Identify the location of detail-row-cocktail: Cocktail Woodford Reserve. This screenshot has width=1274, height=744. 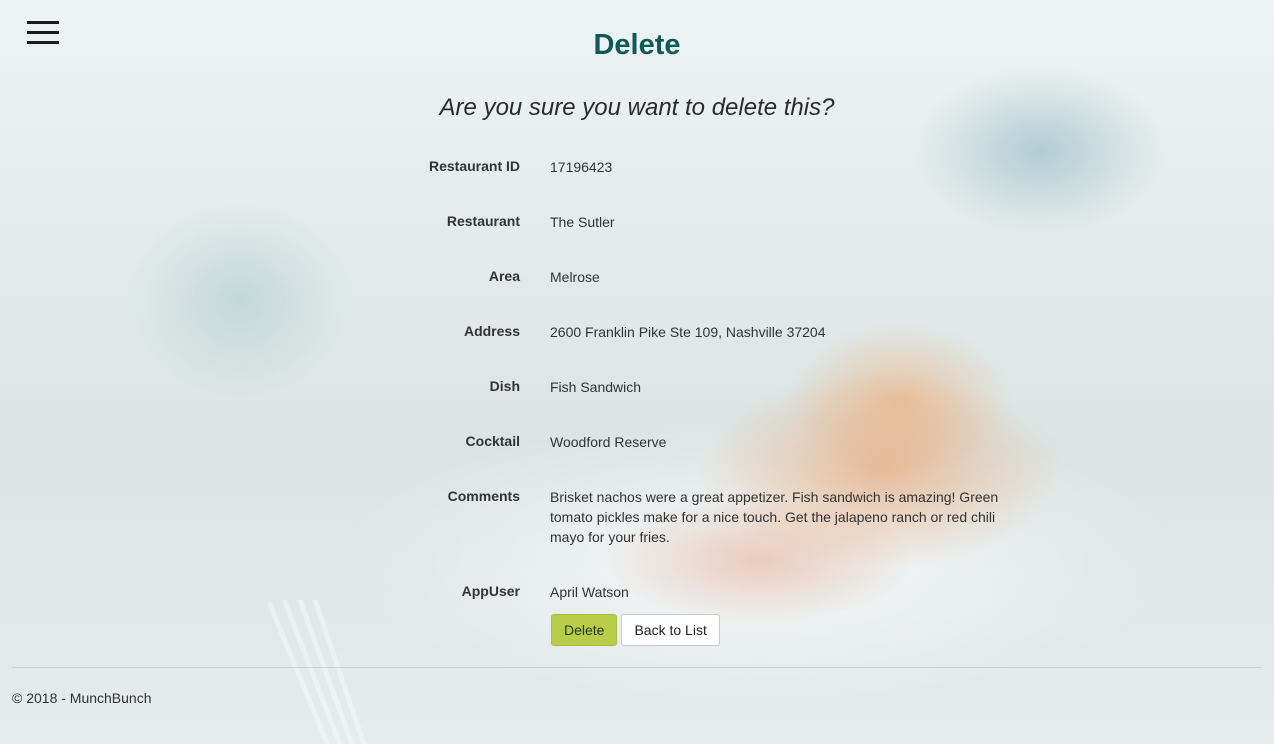
(680, 442).